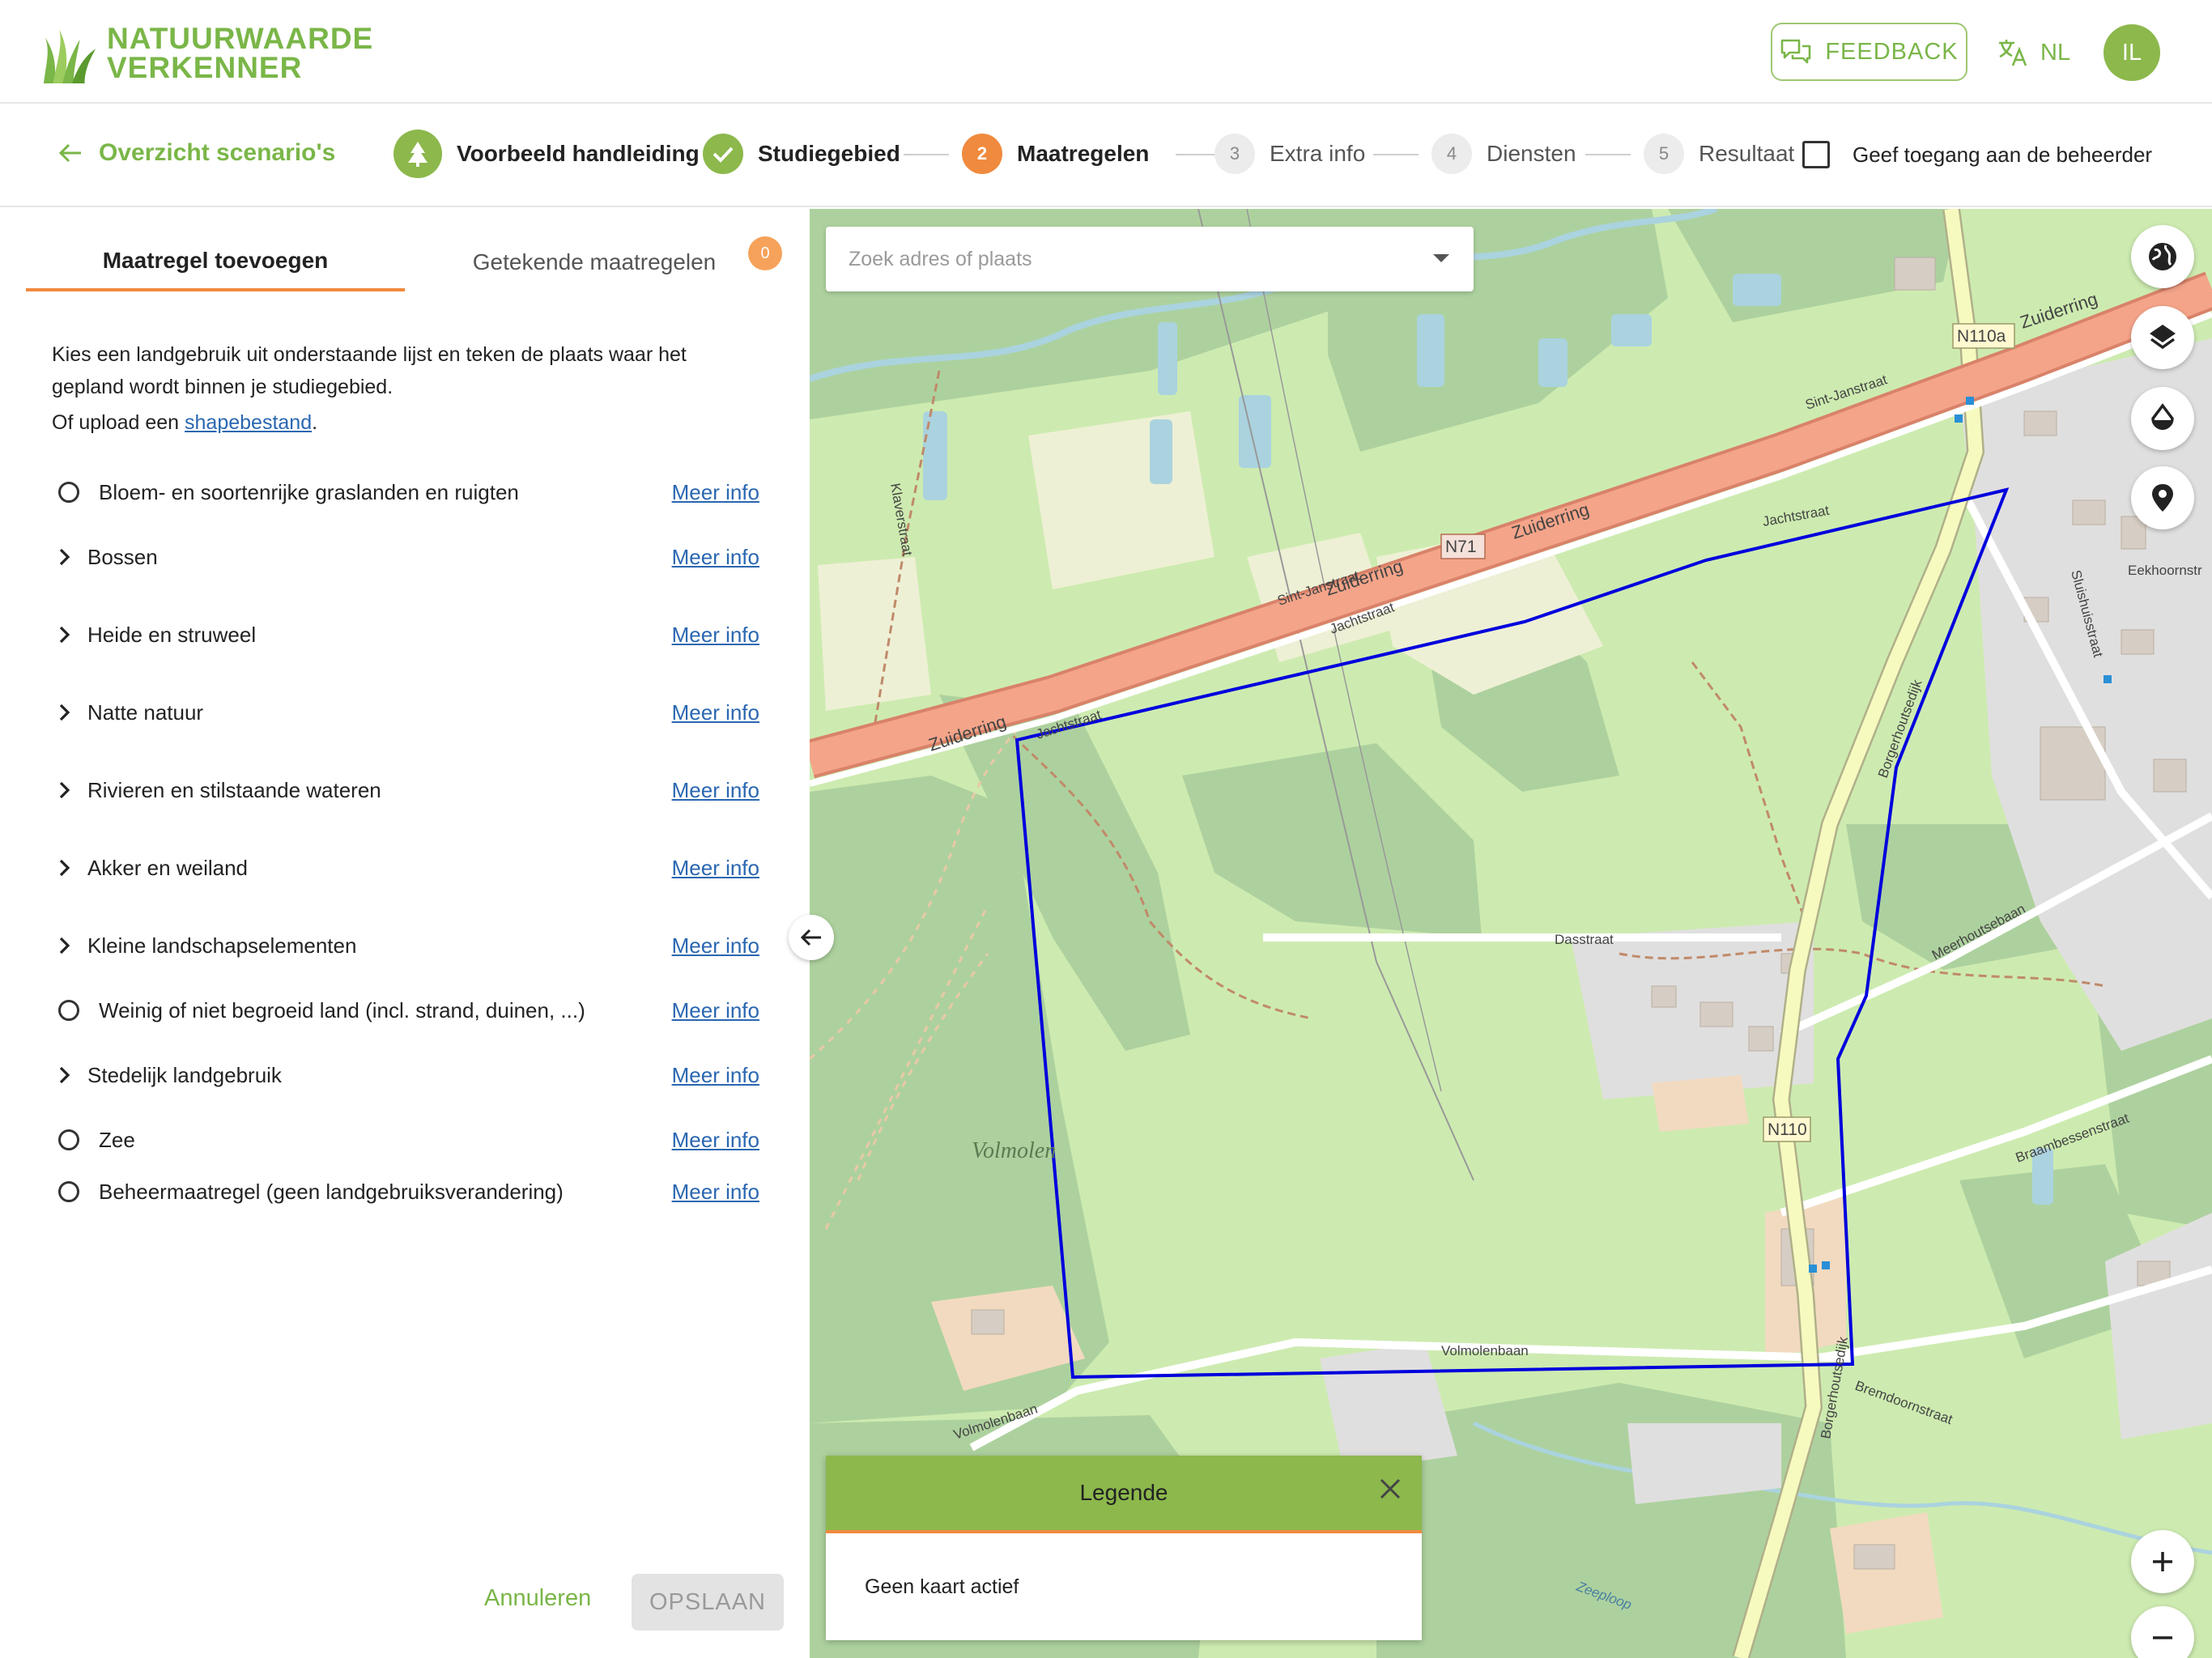  I want to click on feedback-button: FEEDBACK, so click(1869, 52).